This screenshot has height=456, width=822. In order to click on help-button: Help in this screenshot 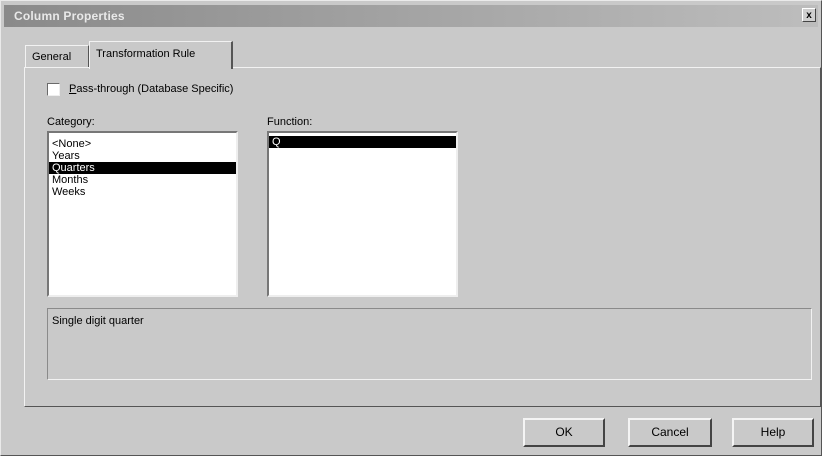, I will do `click(773, 432)`.